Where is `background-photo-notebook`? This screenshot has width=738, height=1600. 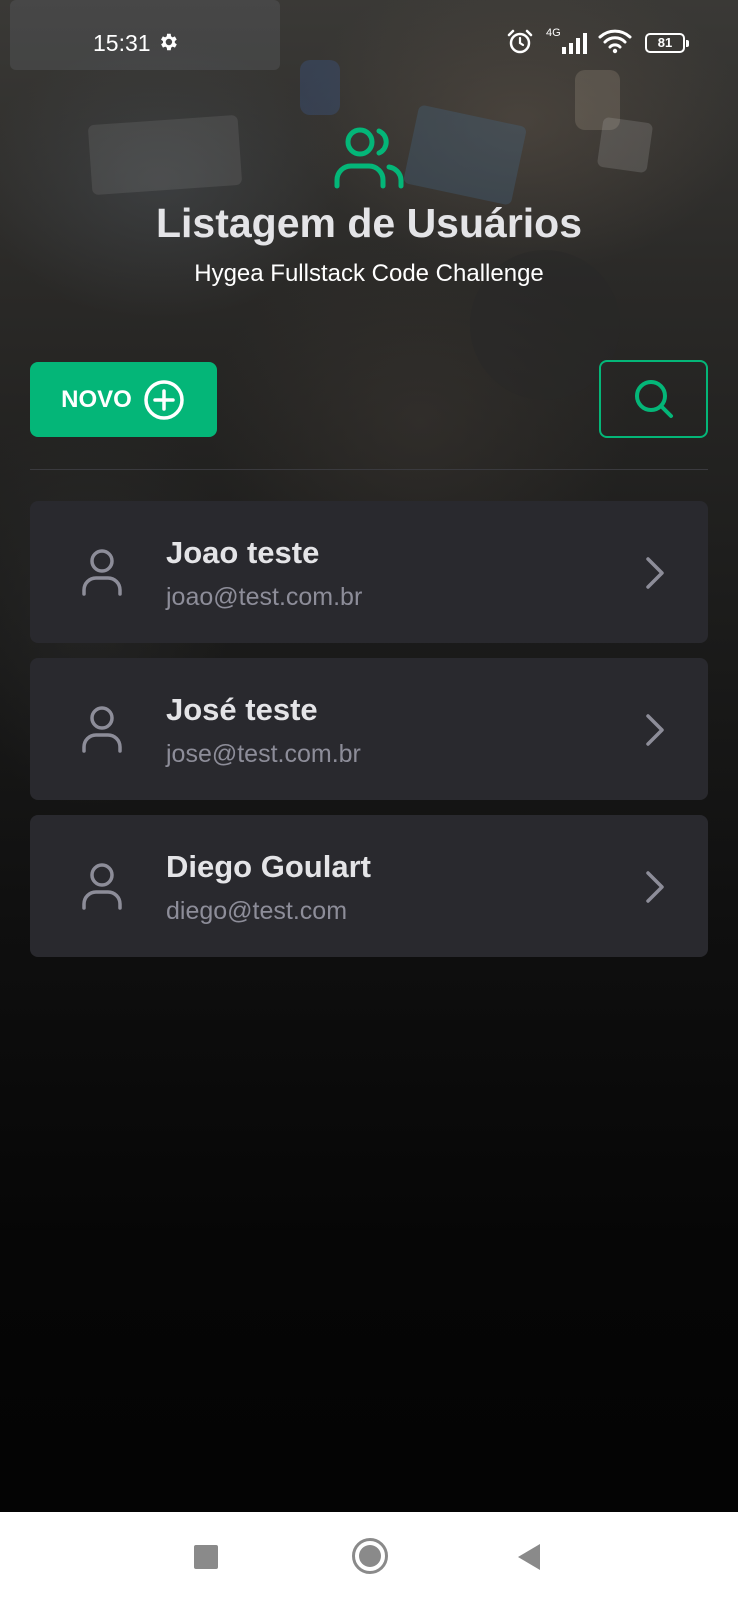
background-photo-notebook is located at coordinates (465, 155).